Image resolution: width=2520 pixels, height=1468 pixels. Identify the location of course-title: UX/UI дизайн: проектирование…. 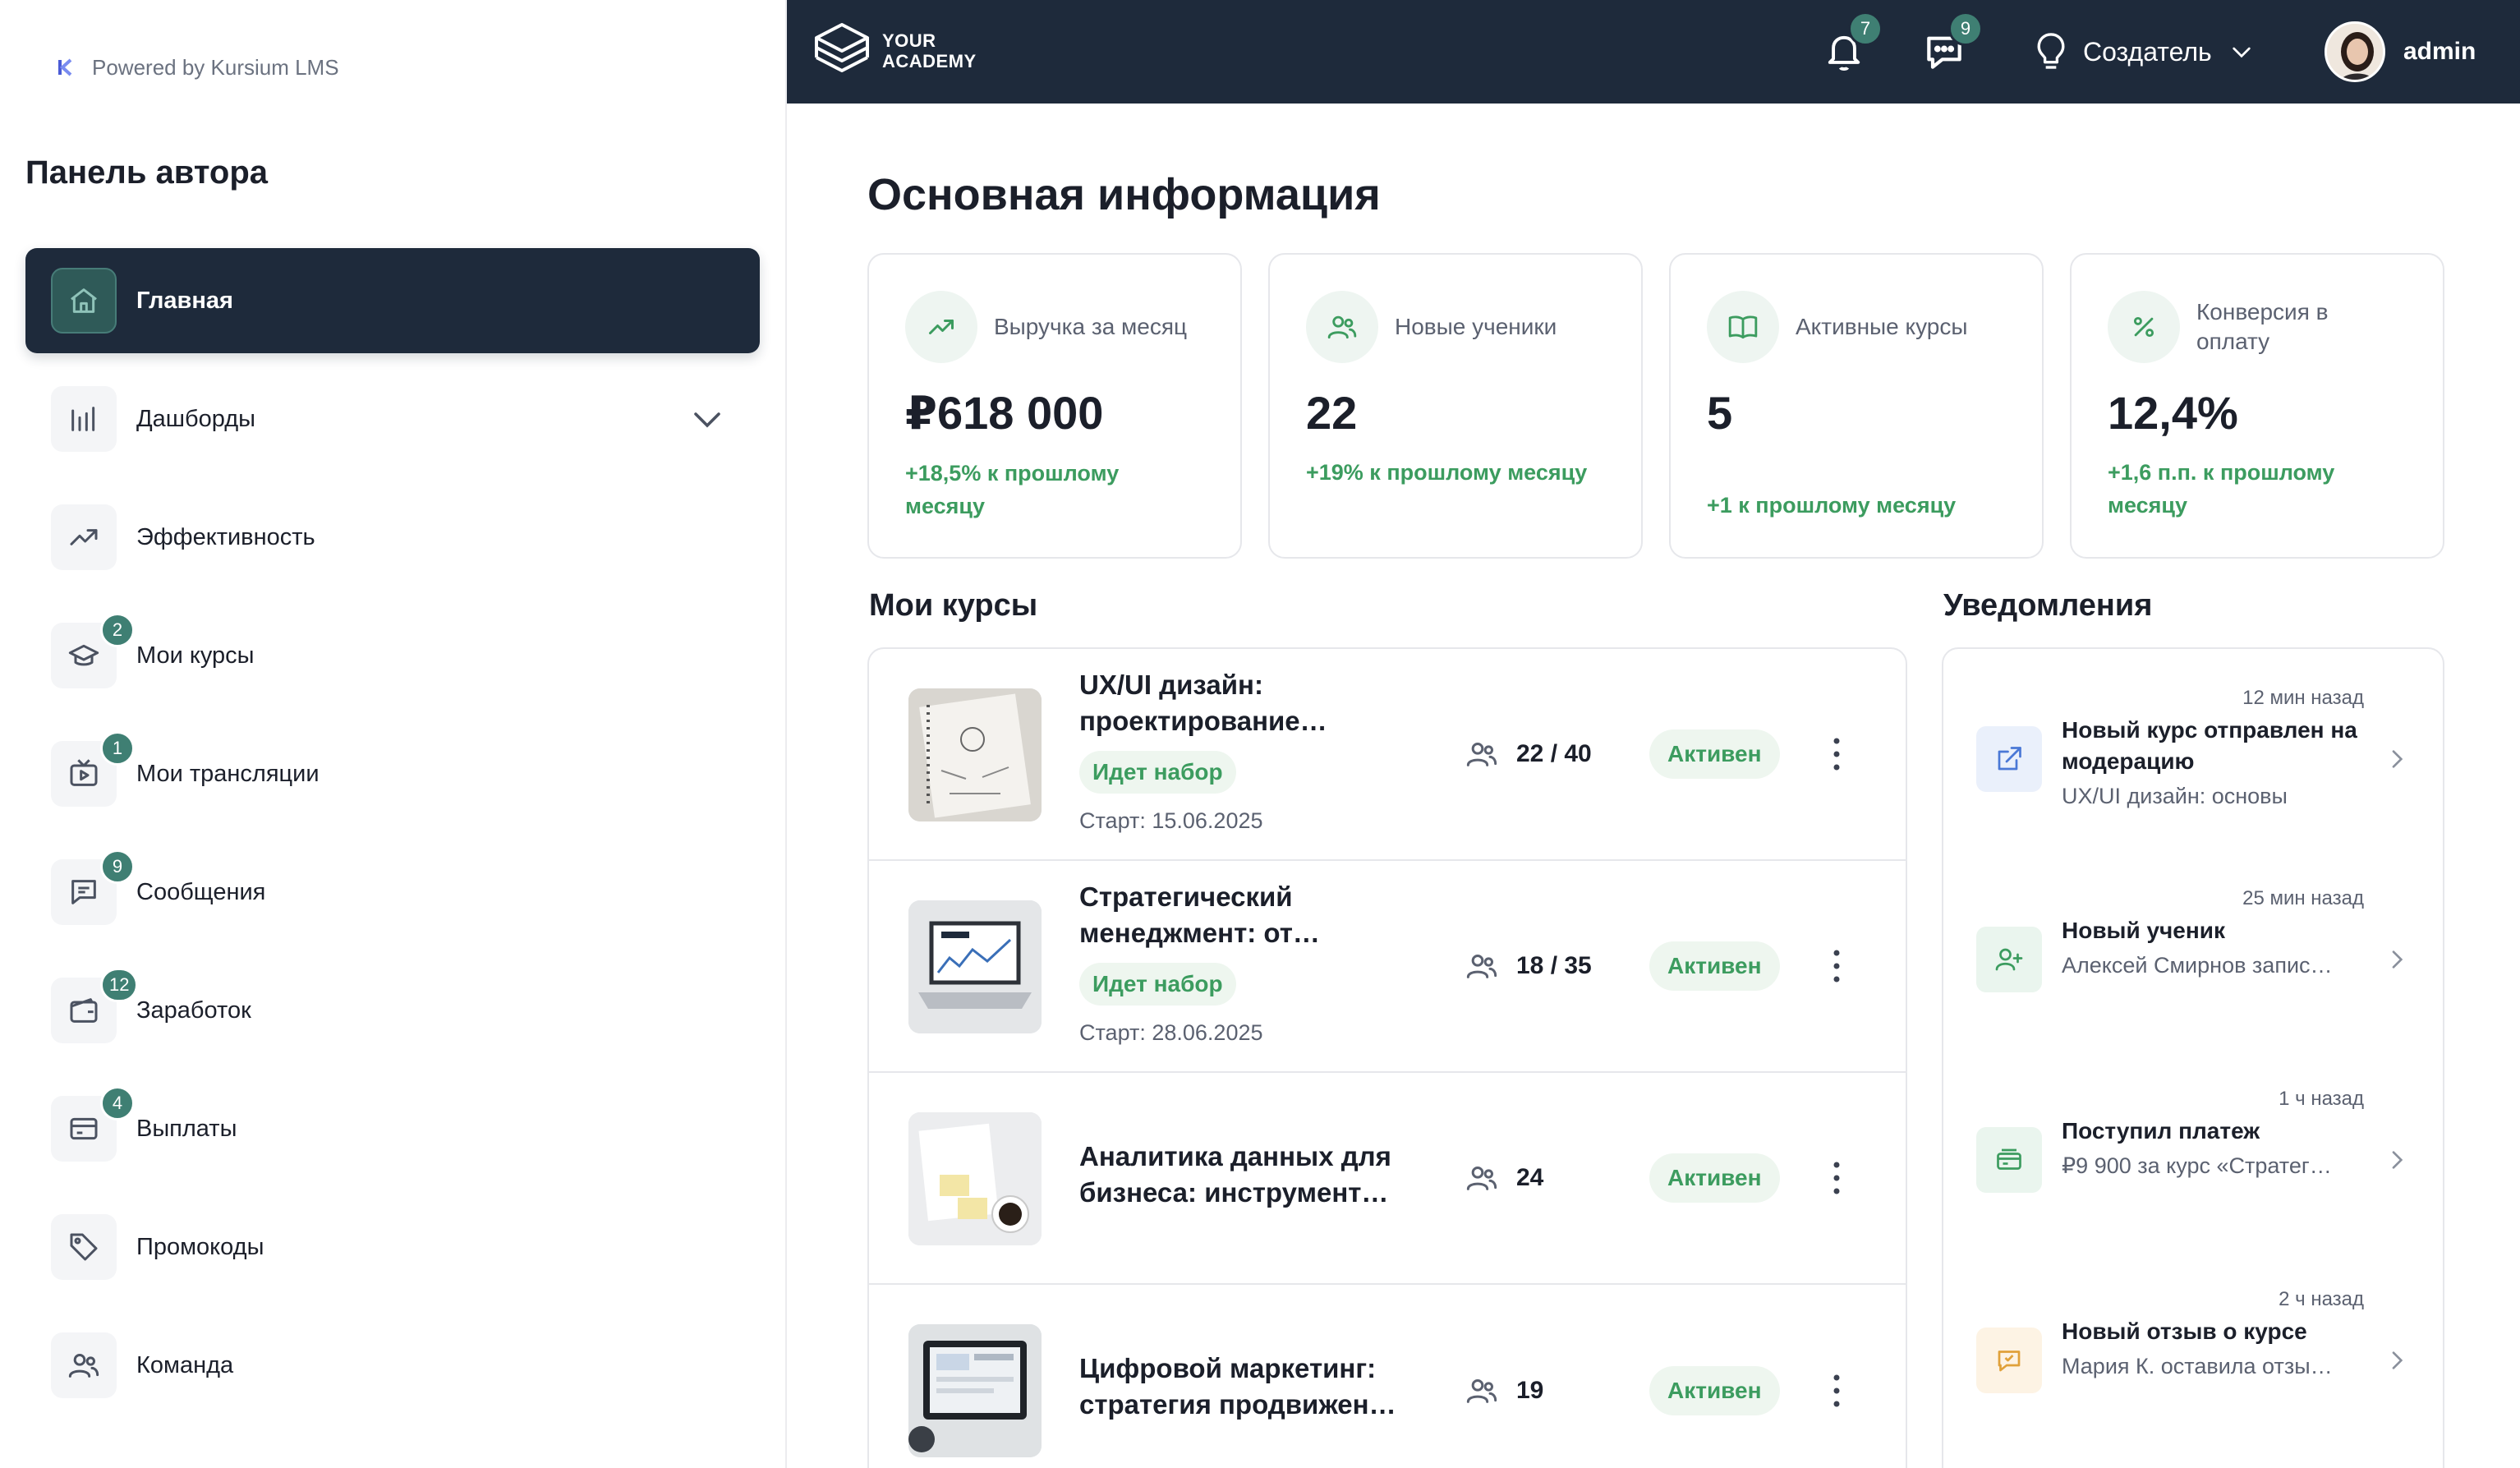
(1260, 703).